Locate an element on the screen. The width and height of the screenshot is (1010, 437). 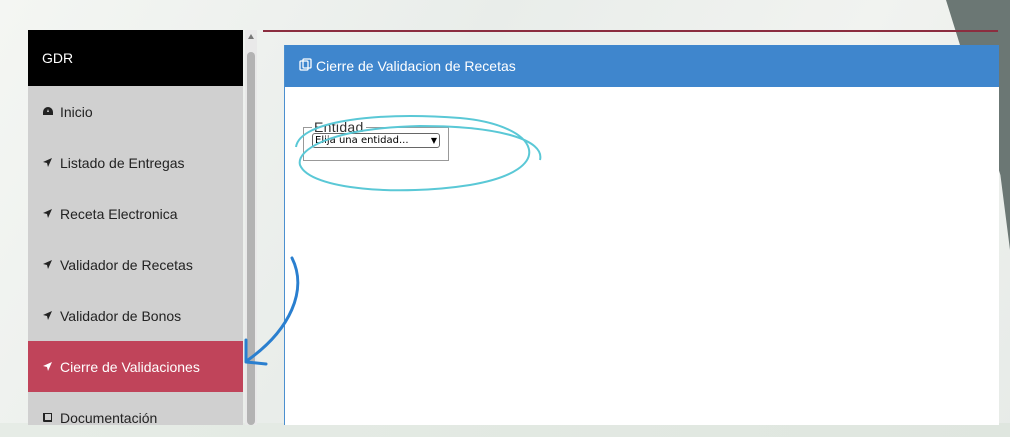
sidebar-item-label: Validador de Bonos is located at coordinates (121, 315).